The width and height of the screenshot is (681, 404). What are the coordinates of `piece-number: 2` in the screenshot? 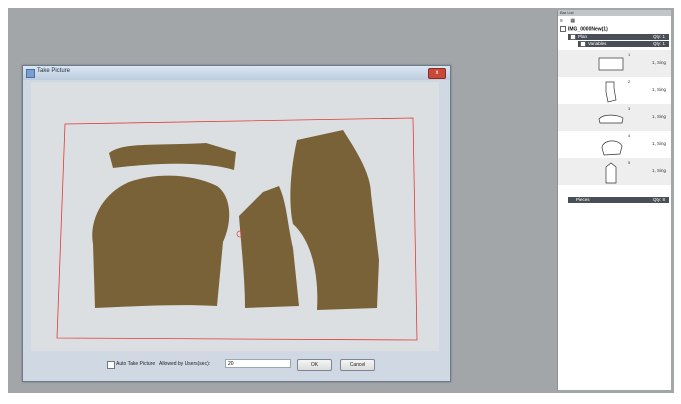 It's located at (629, 81).